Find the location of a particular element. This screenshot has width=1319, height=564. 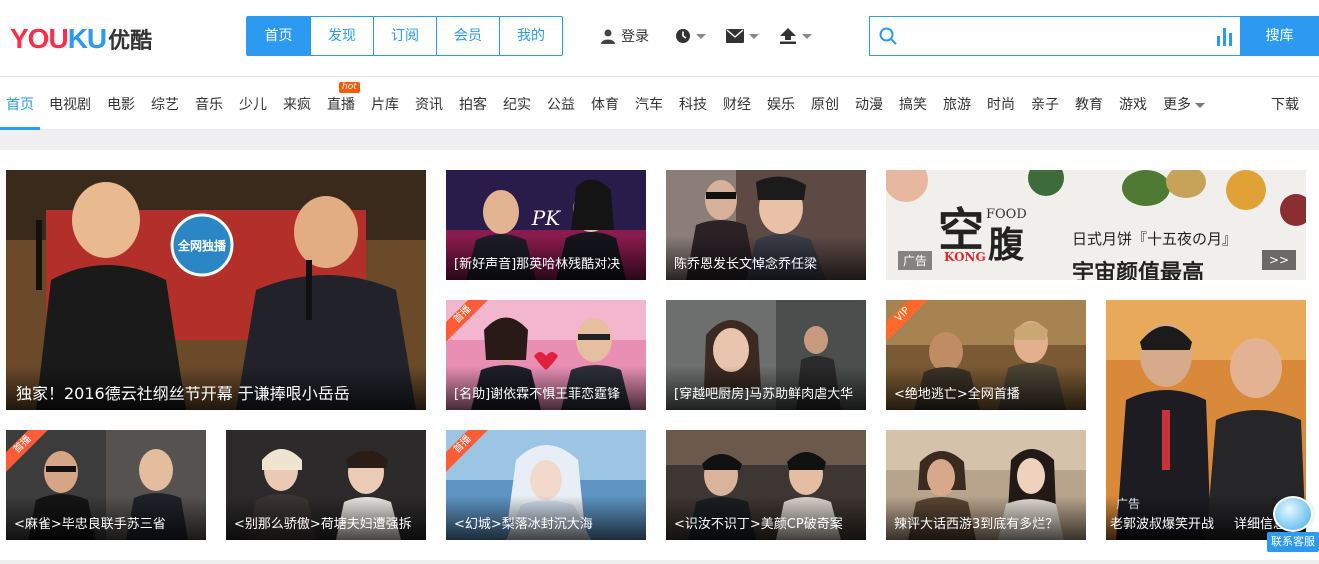

channel-documentary: 纪实 is located at coordinates (517, 104).